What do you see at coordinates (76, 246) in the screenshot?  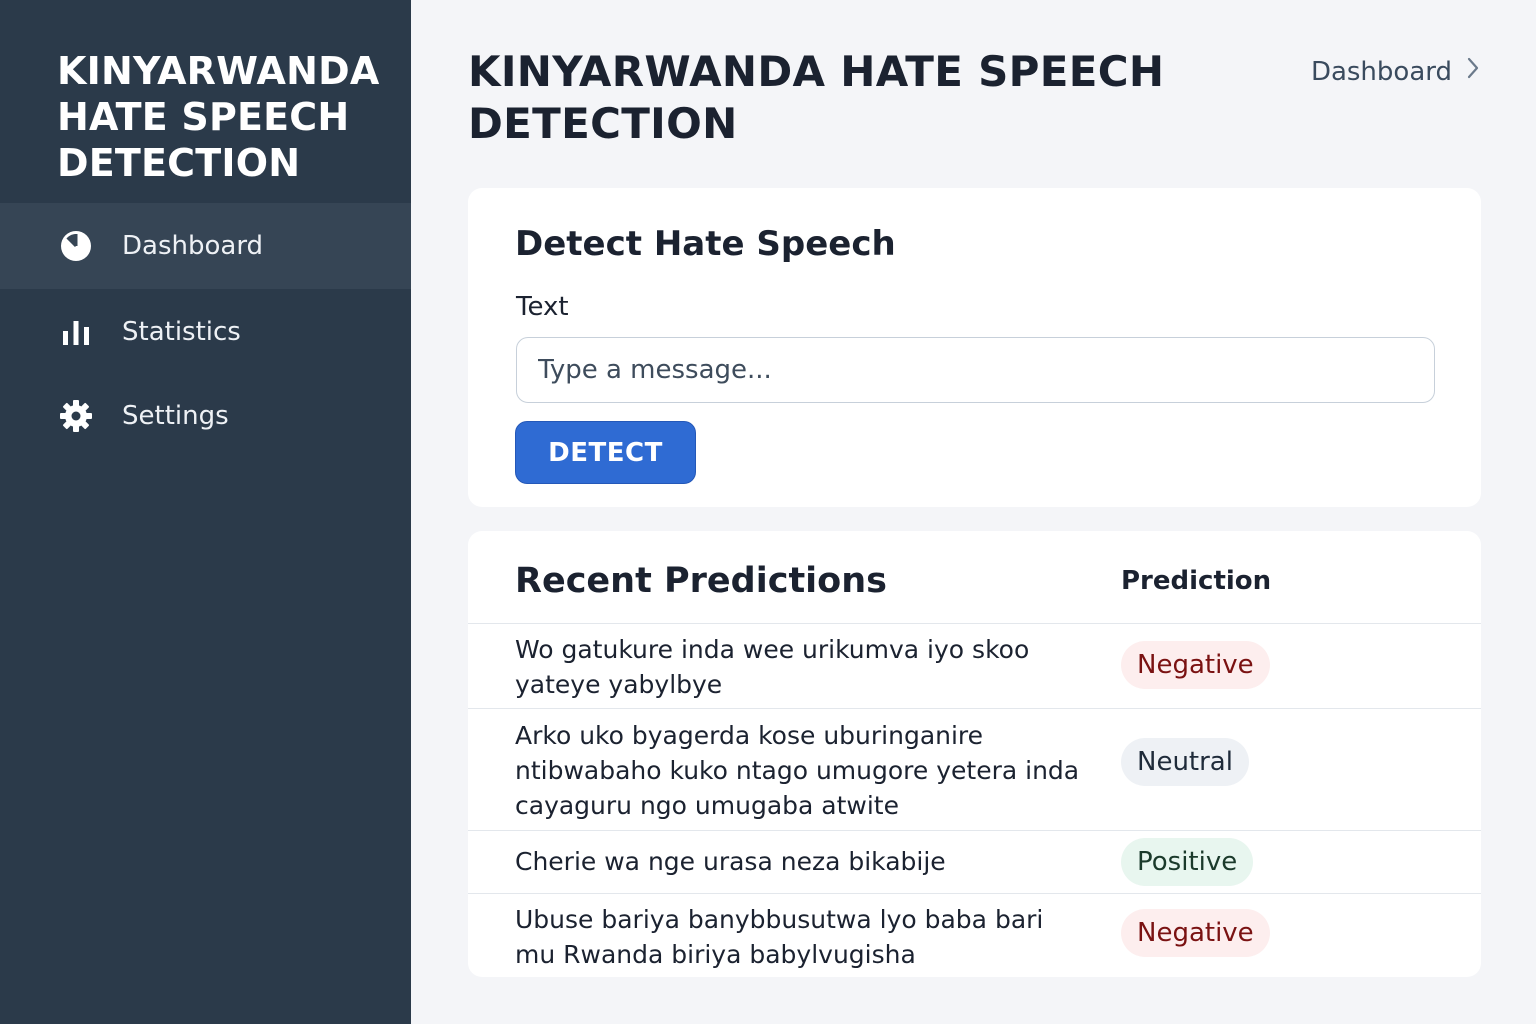 I see `clock-icon` at bounding box center [76, 246].